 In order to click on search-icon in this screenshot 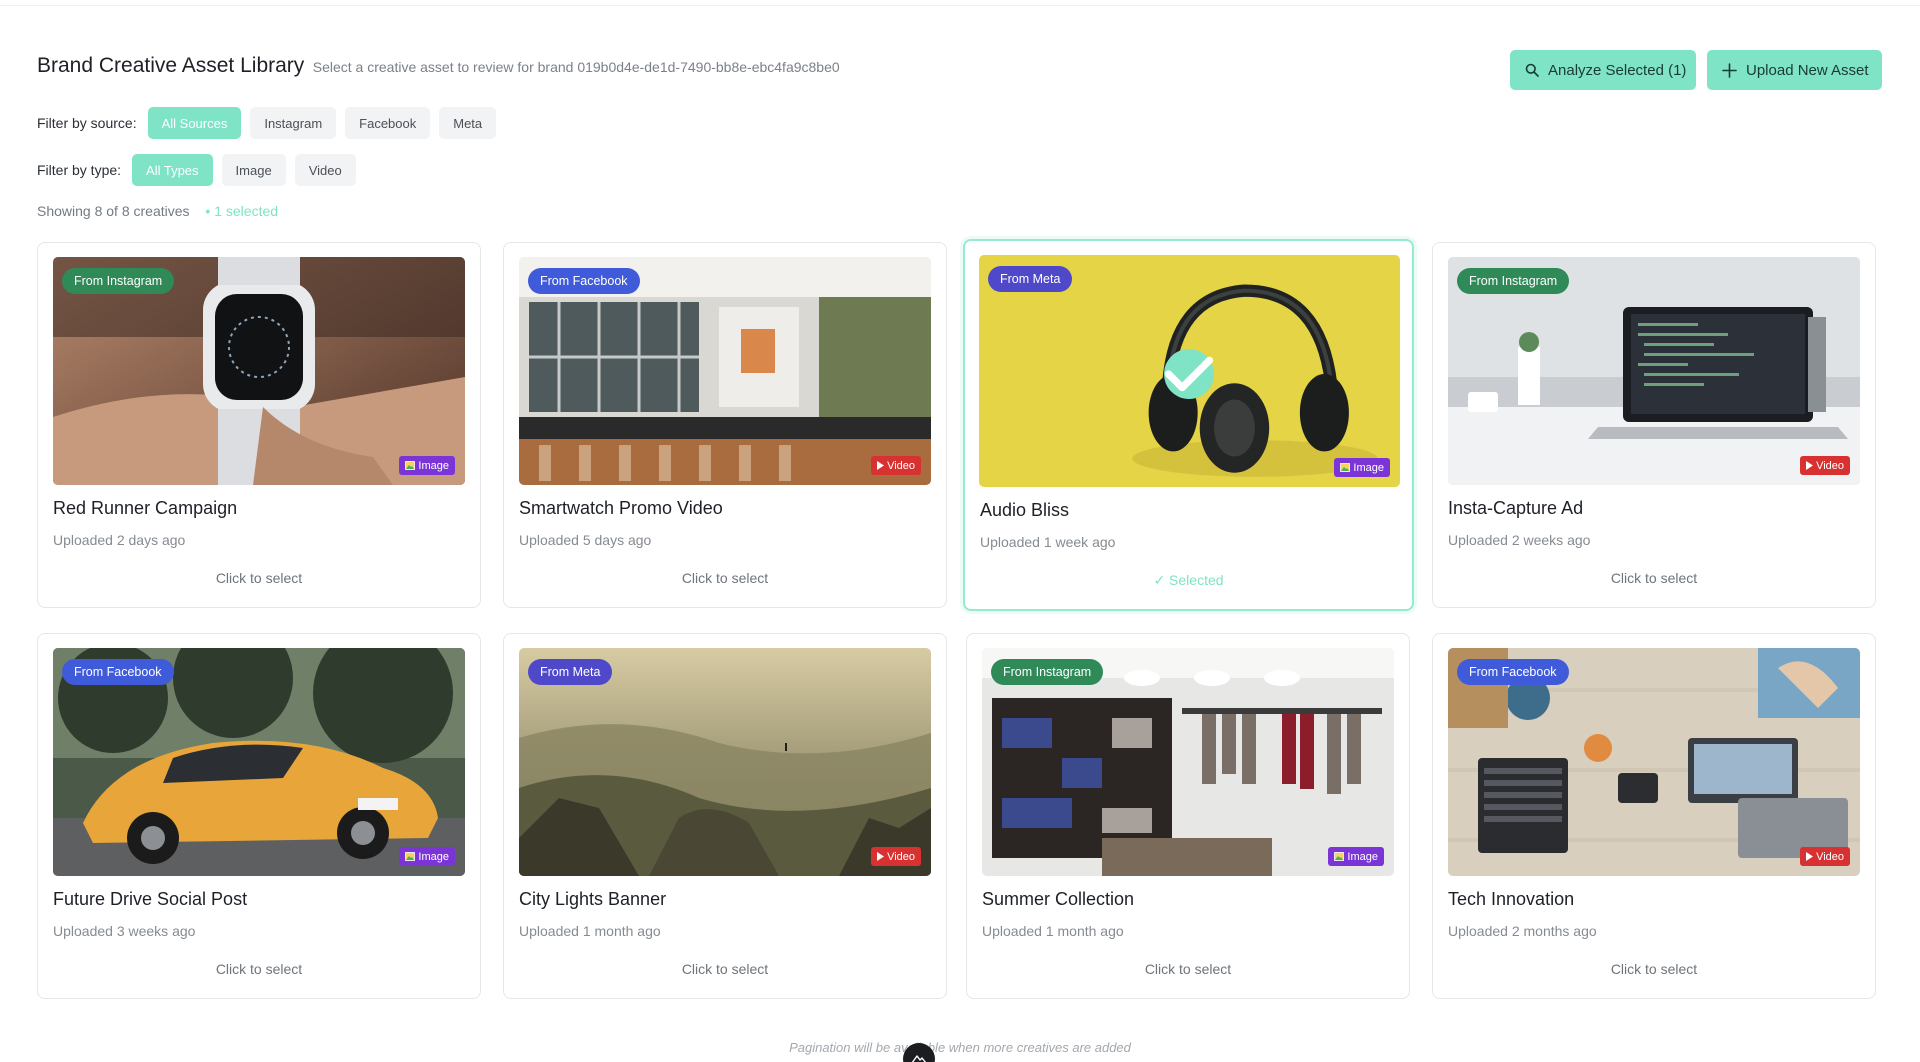, I will do `click(1532, 70)`.